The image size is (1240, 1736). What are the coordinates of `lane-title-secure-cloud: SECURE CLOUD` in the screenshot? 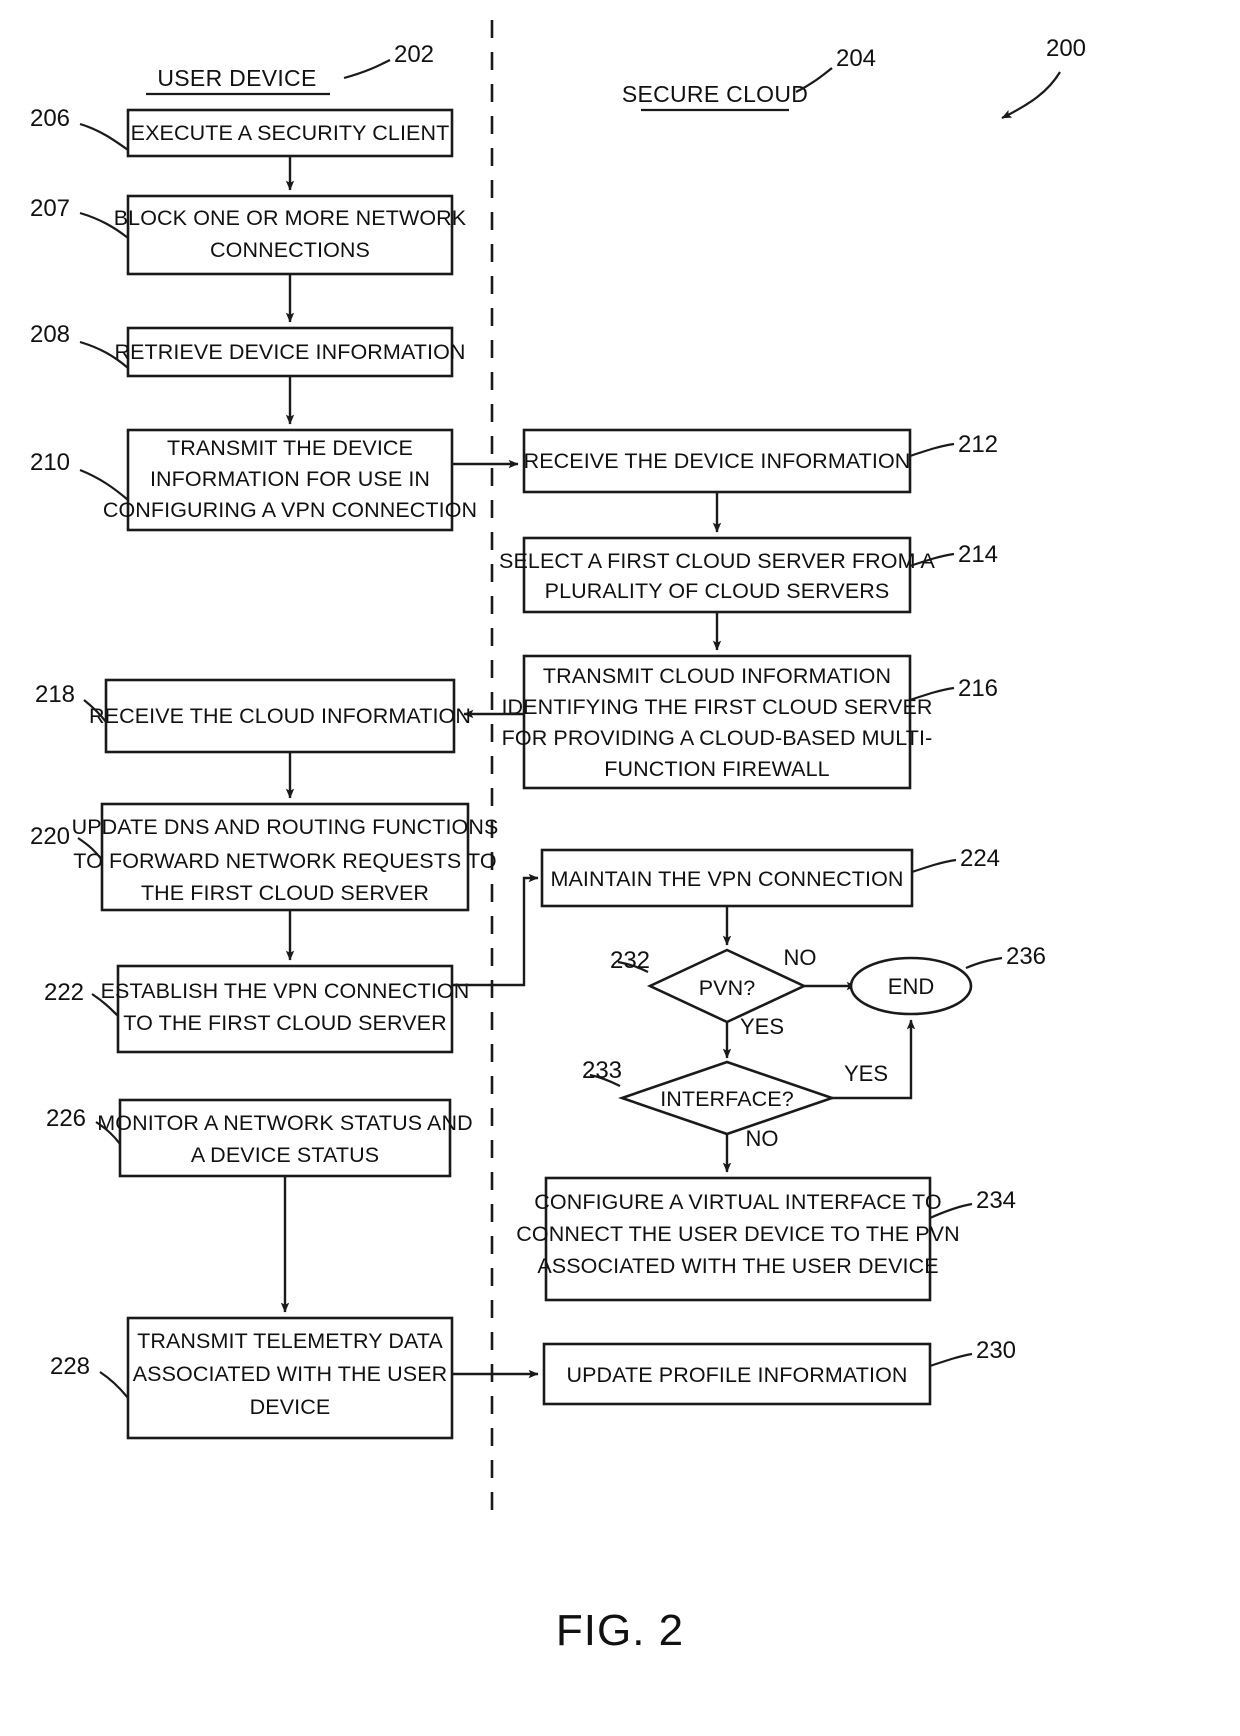 It's located at (715, 94).